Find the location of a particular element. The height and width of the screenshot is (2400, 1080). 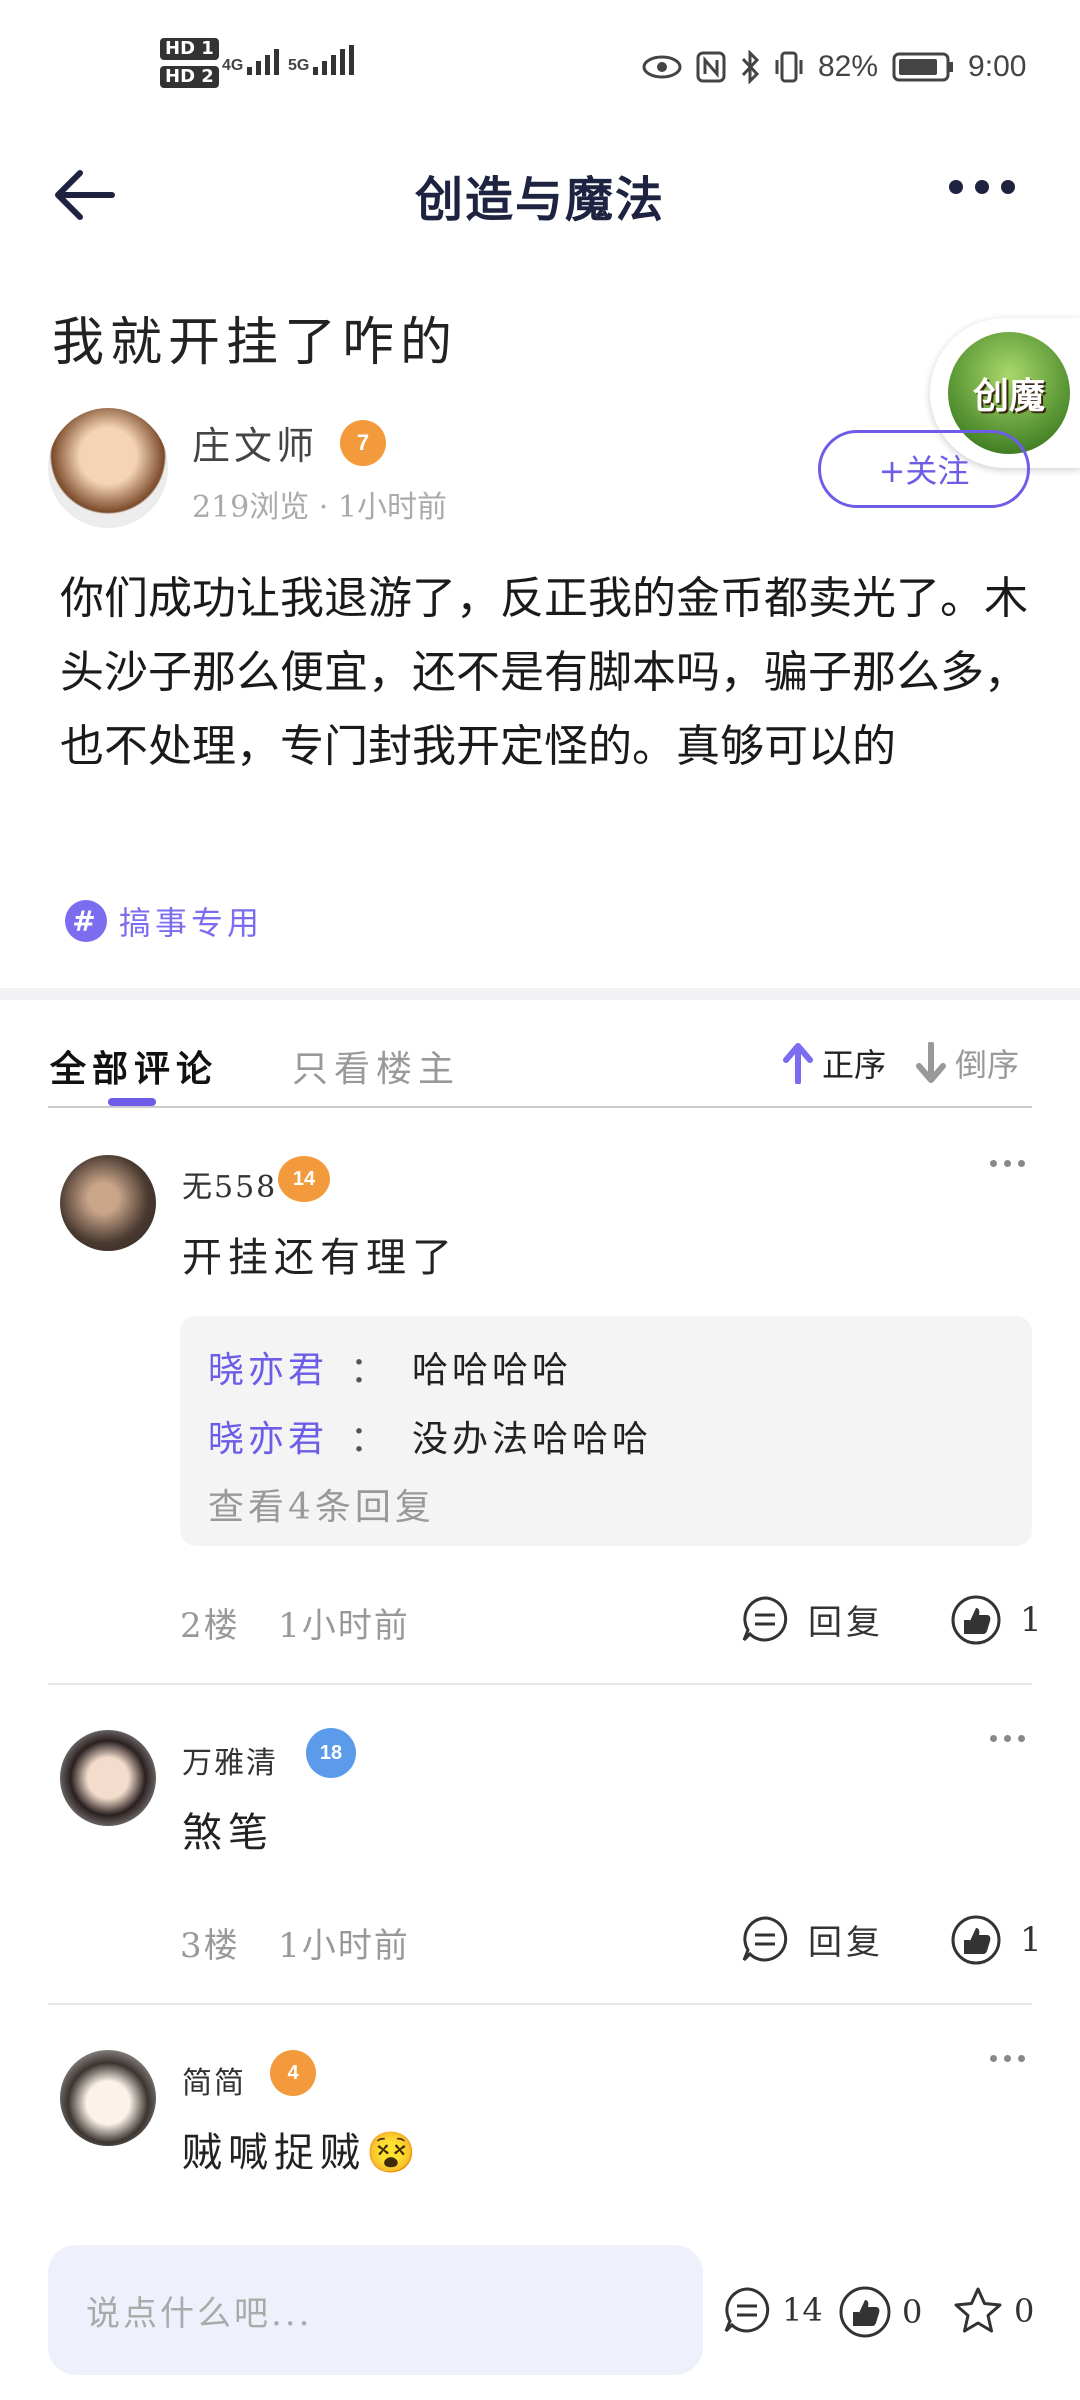

sort-desc-button: 倒序 is located at coordinates (967, 1063).